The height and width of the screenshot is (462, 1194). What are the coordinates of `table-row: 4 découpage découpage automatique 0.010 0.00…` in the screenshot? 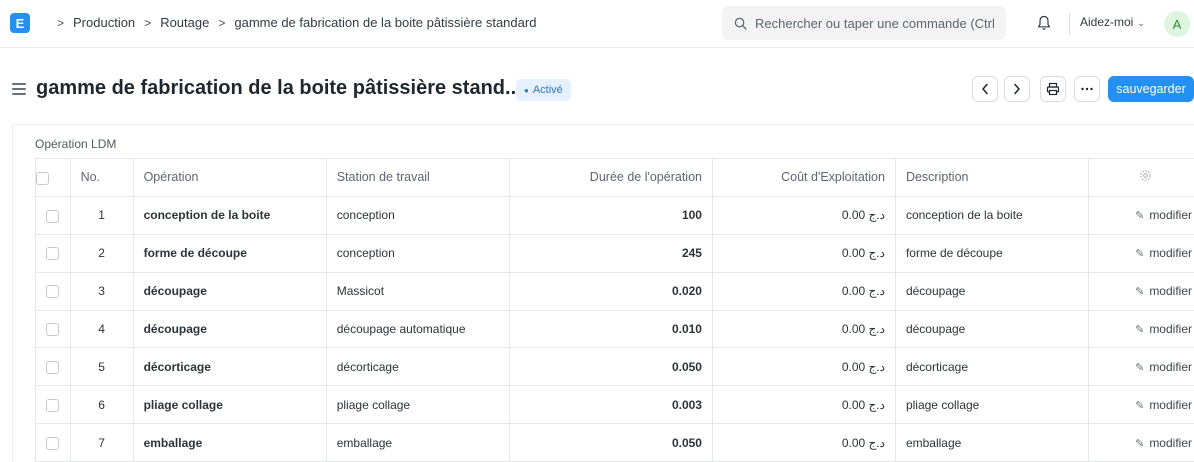 It's located at (614, 329).